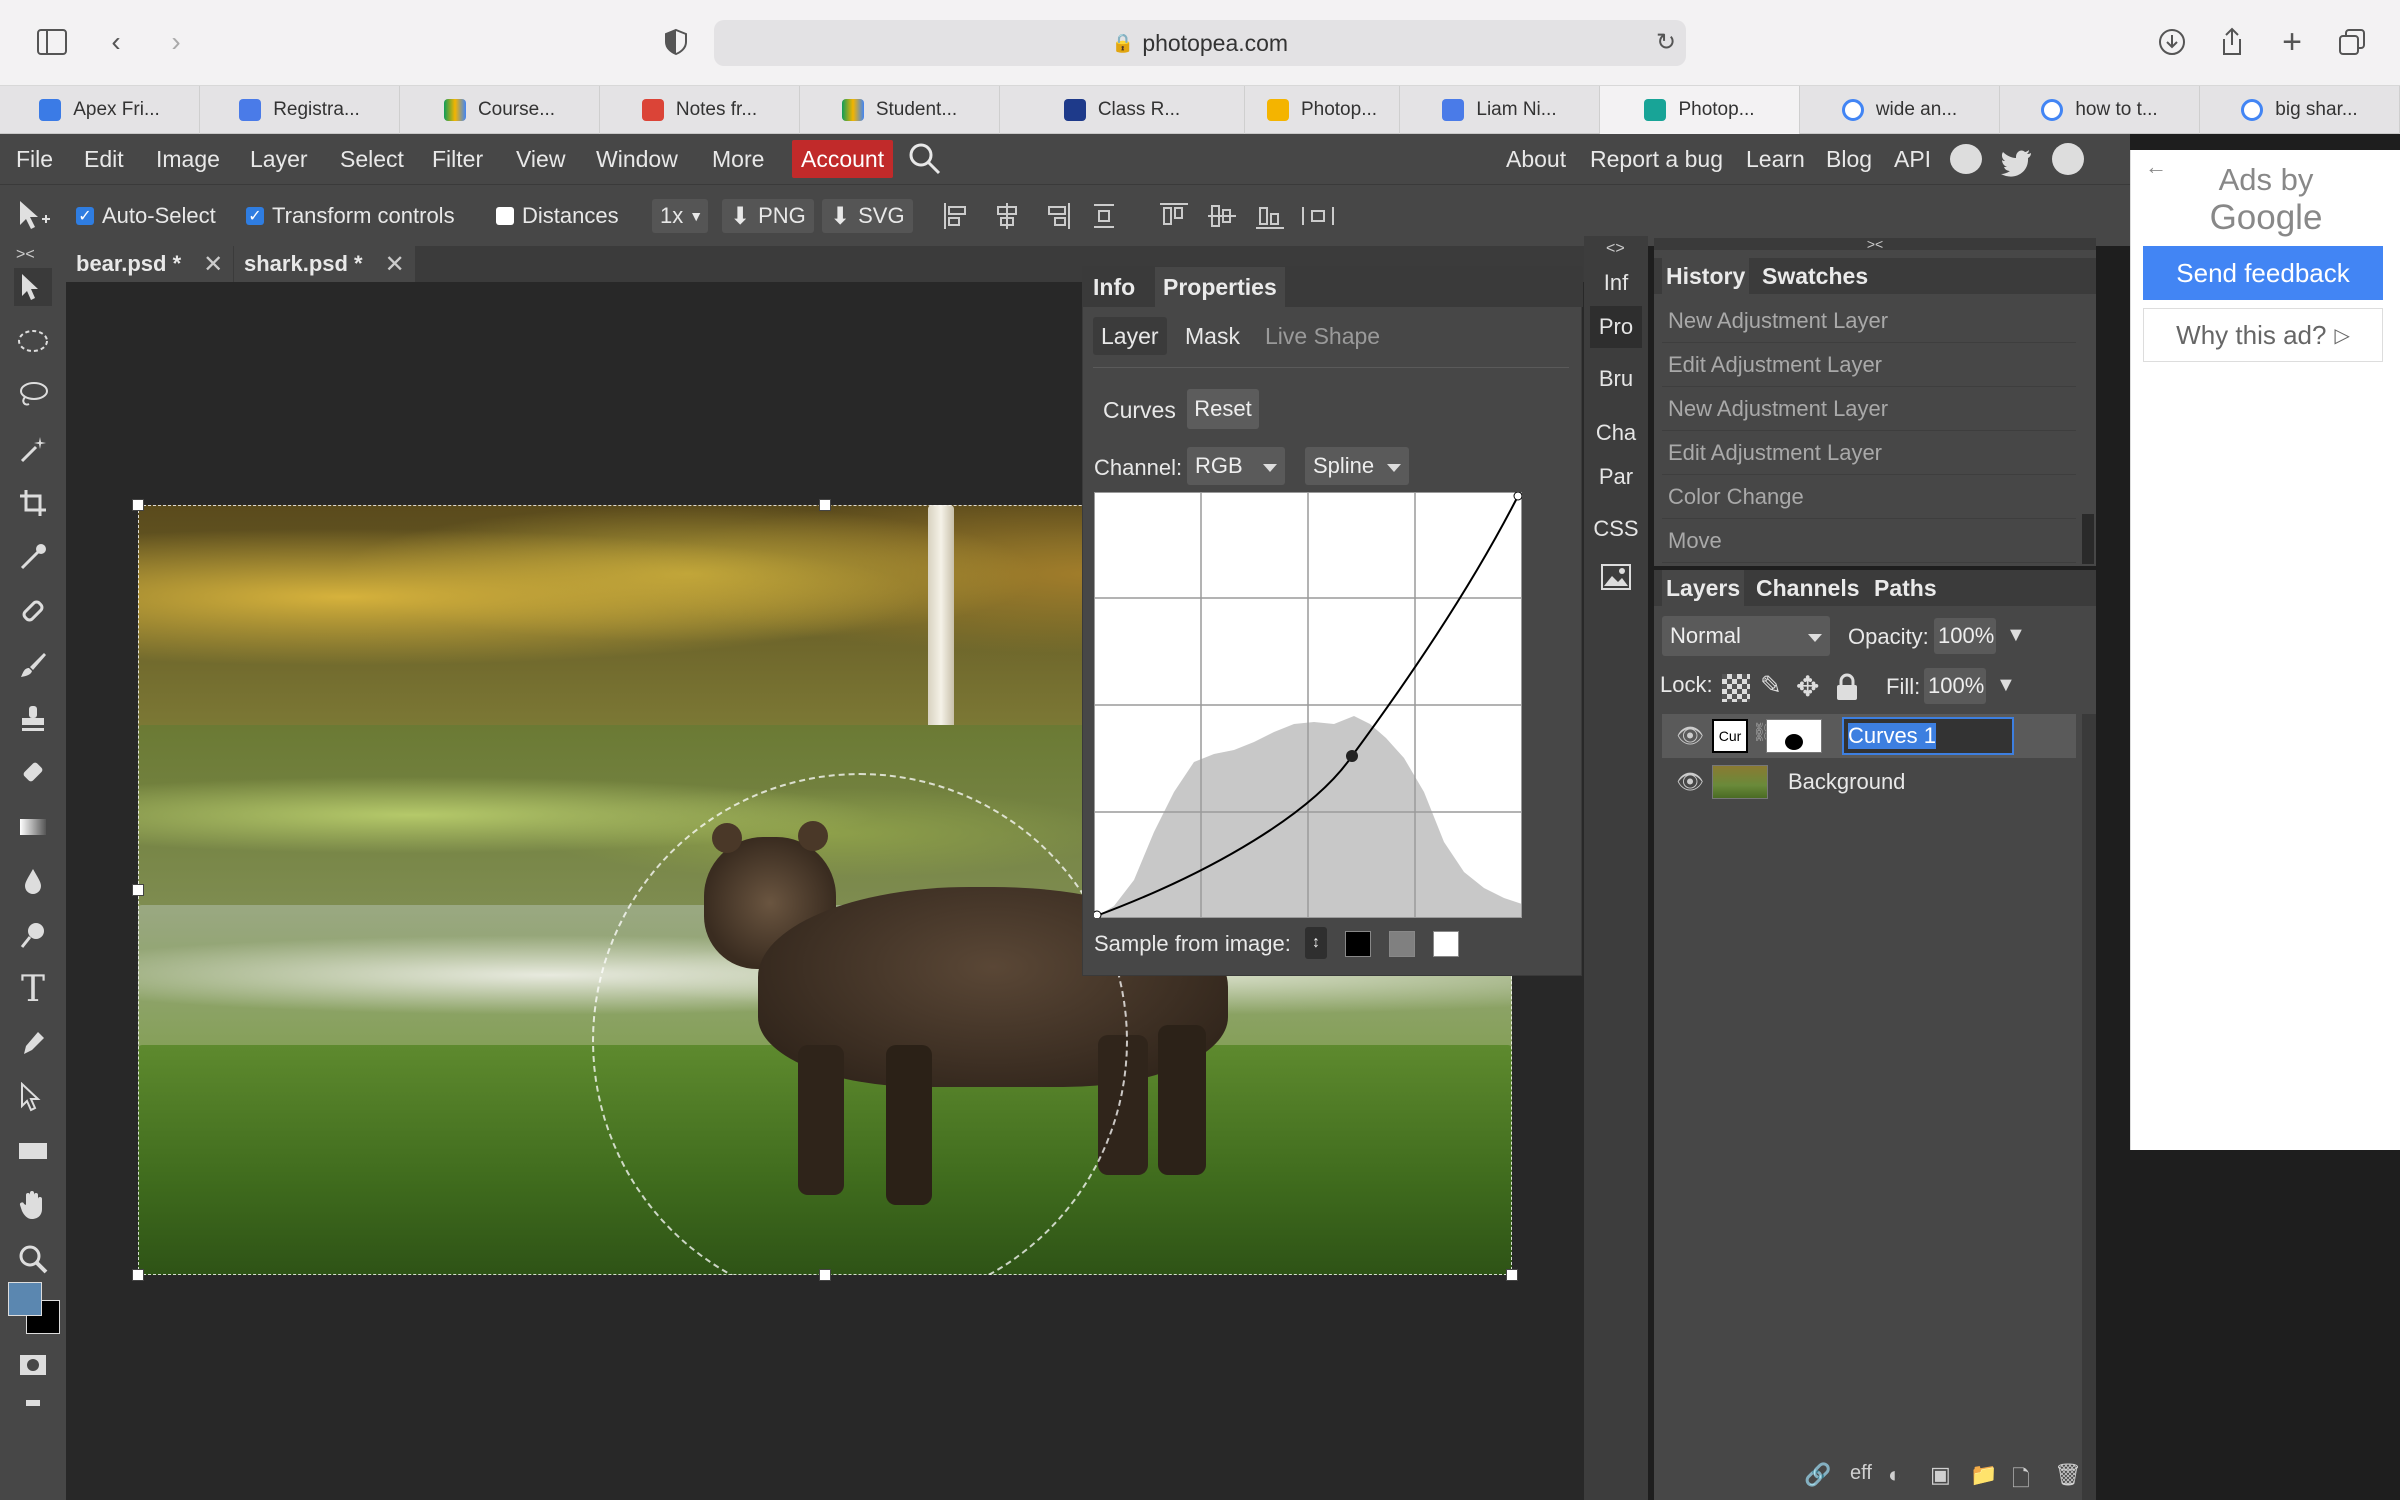 The width and height of the screenshot is (2400, 1500). What do you see at coordinates (1222, 216) in the screenshot?
I see `align-middle-icon` at bounding box center [1222, 216].